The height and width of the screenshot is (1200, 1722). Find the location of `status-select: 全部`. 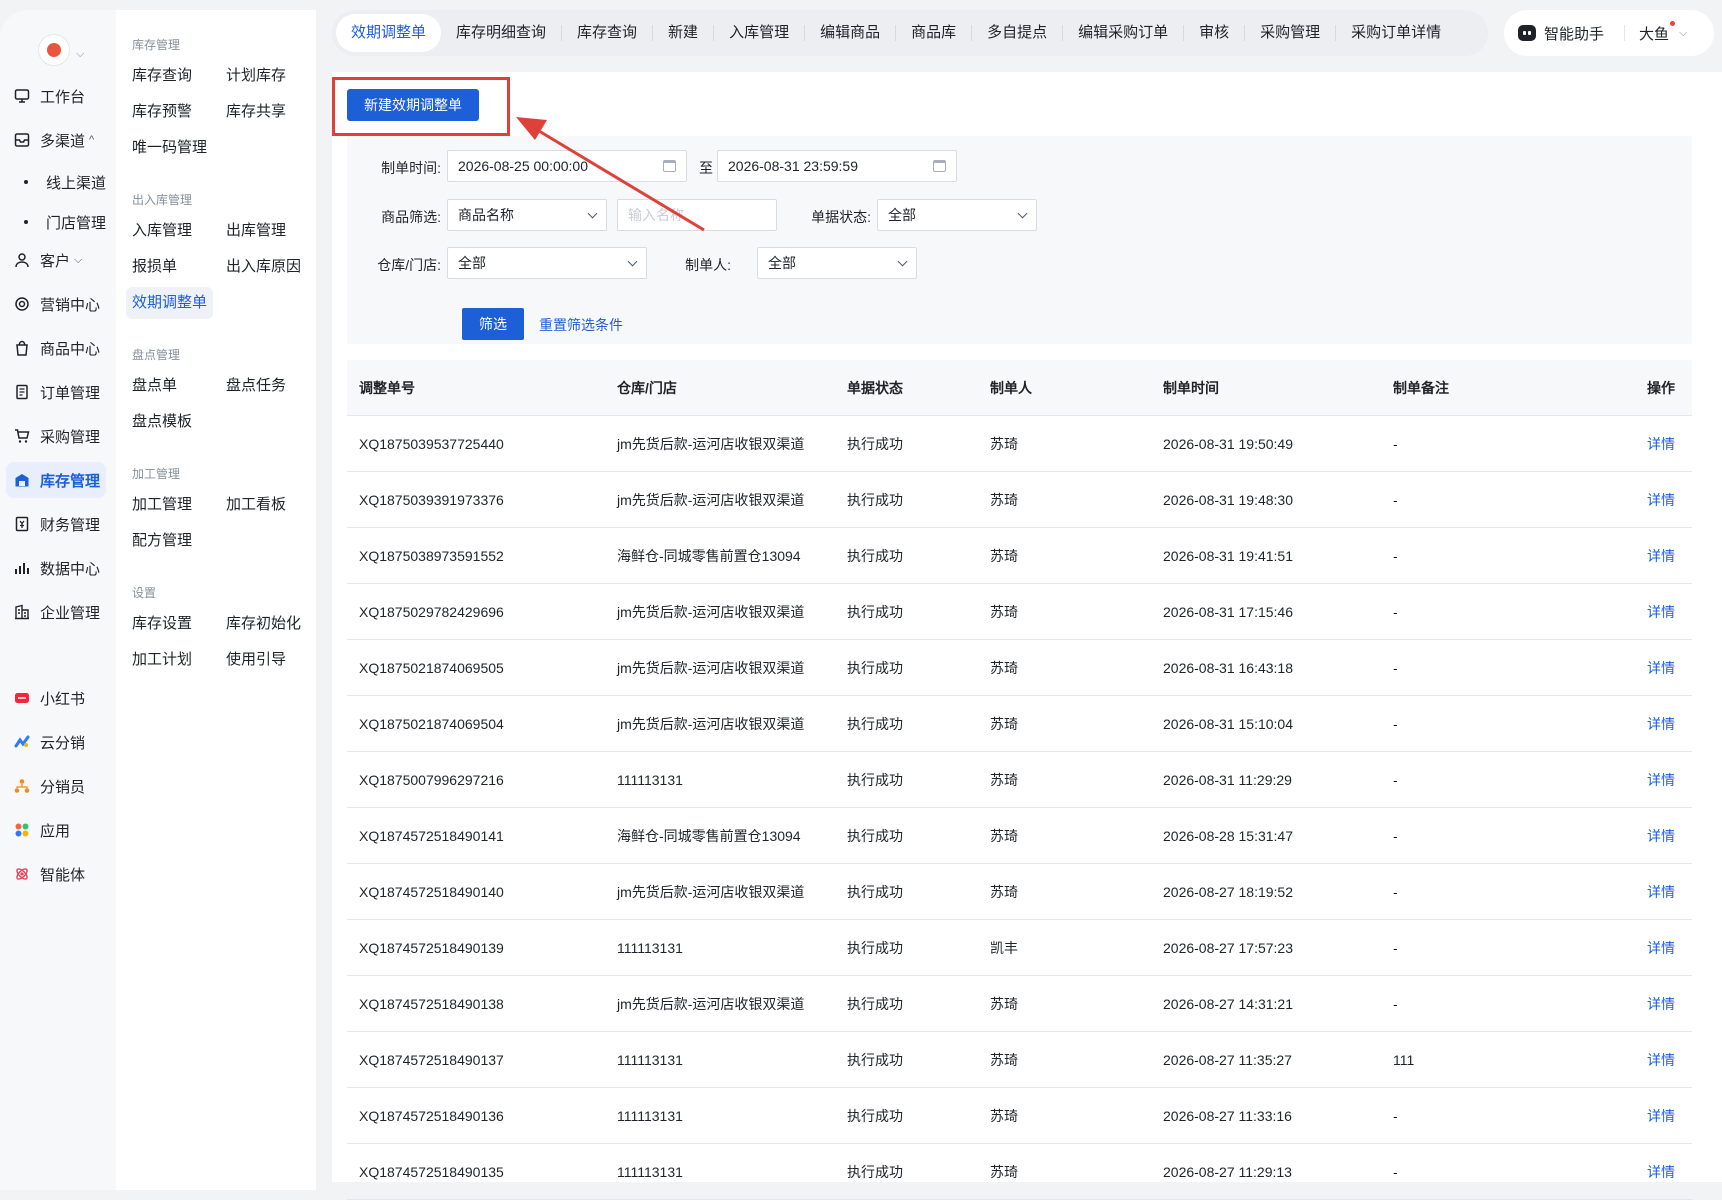

status-select: 全部 is located at coordinates (957, 215).